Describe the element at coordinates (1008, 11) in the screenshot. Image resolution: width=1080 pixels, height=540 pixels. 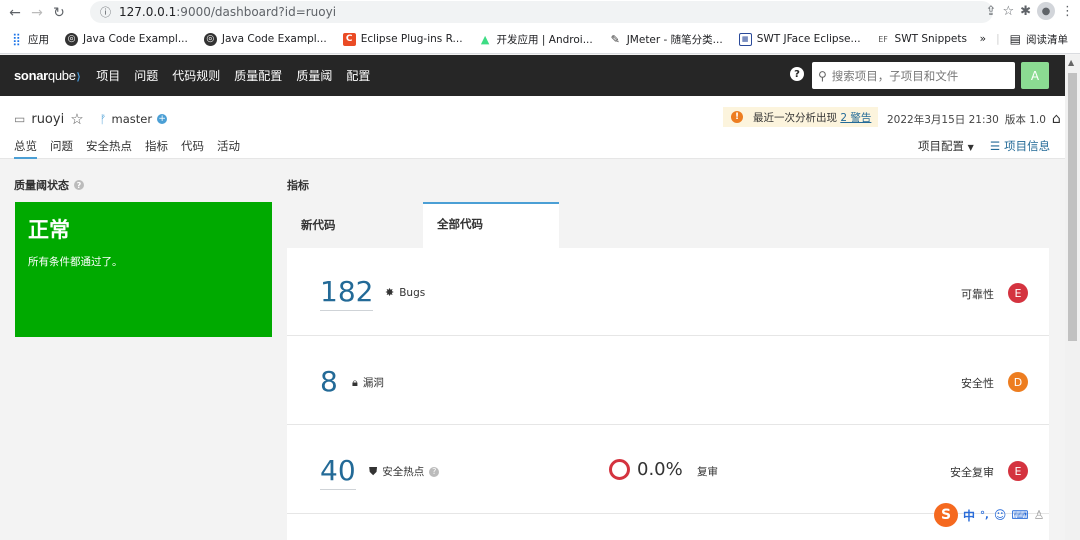
I see `star-bookmark-icon: ☆` at that location.